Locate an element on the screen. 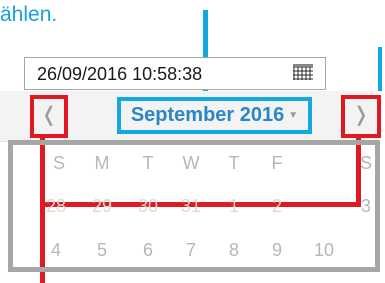  caption-text: ählen. is located at coordinates (29, 14).